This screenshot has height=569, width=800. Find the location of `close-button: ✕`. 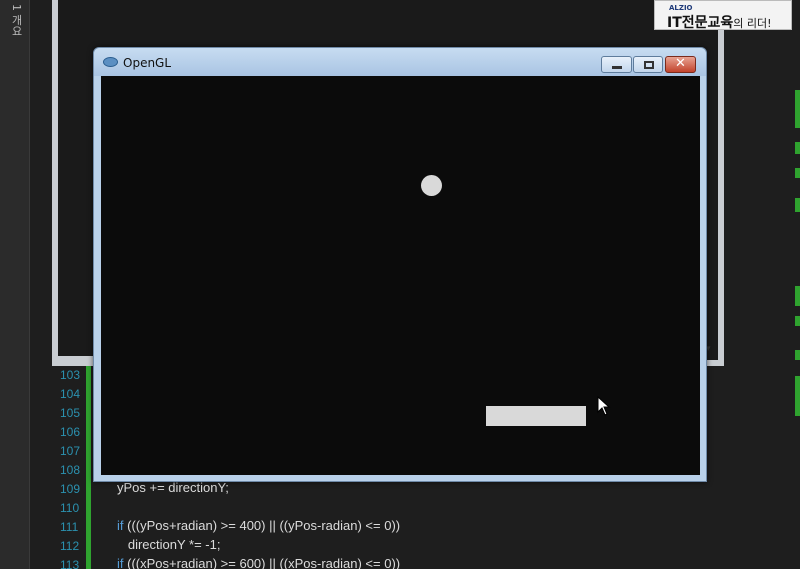

close-button: ✕ is located at coordinates (680, 64).